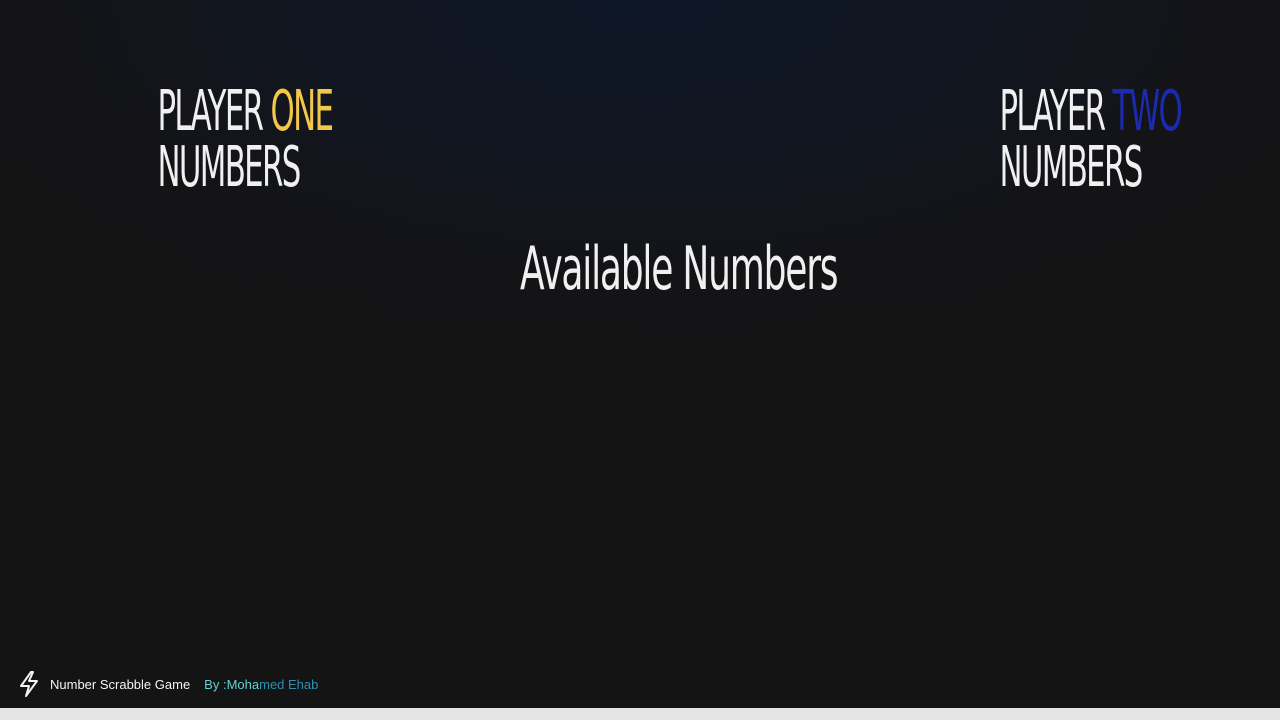  Describe the element at coordinates (246, 112) in the screenshot. I see `player-one-title-line: PLAYER ONE` at that location.